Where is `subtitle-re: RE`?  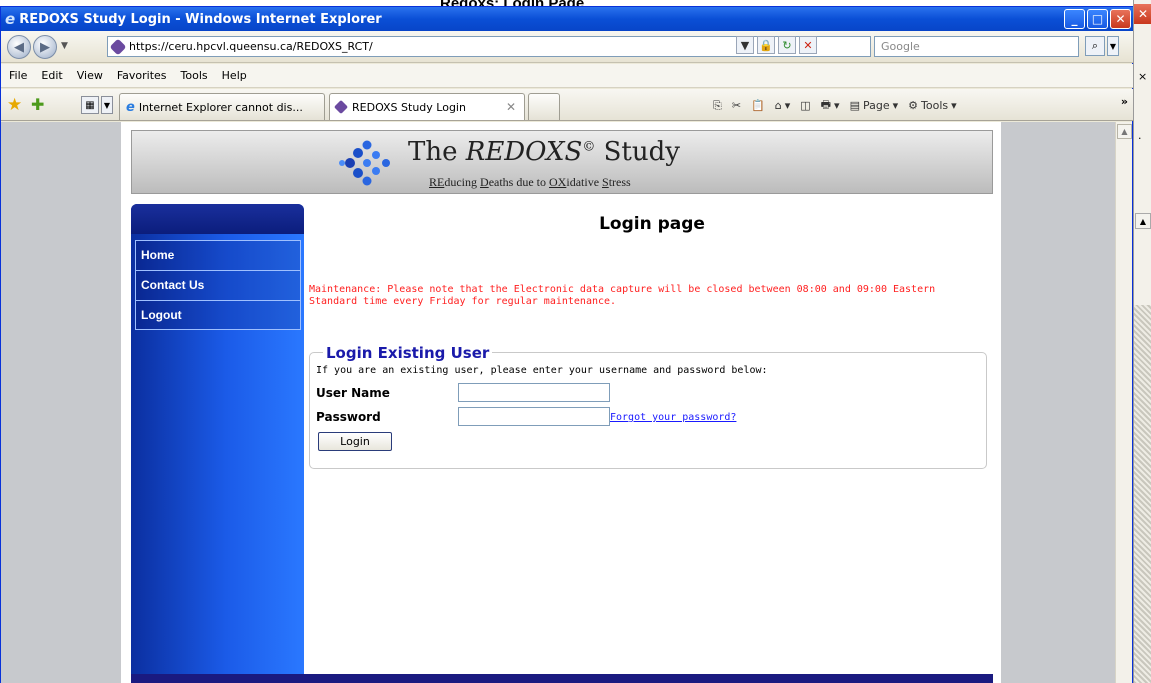
subtitle-re: RE is located at coordinates (437, 182).